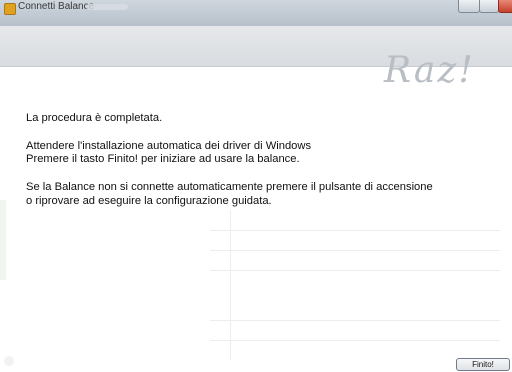 This screenshot has width=512, height=372. I want to click on status-message: La procedura è completata., so click(94, 118).